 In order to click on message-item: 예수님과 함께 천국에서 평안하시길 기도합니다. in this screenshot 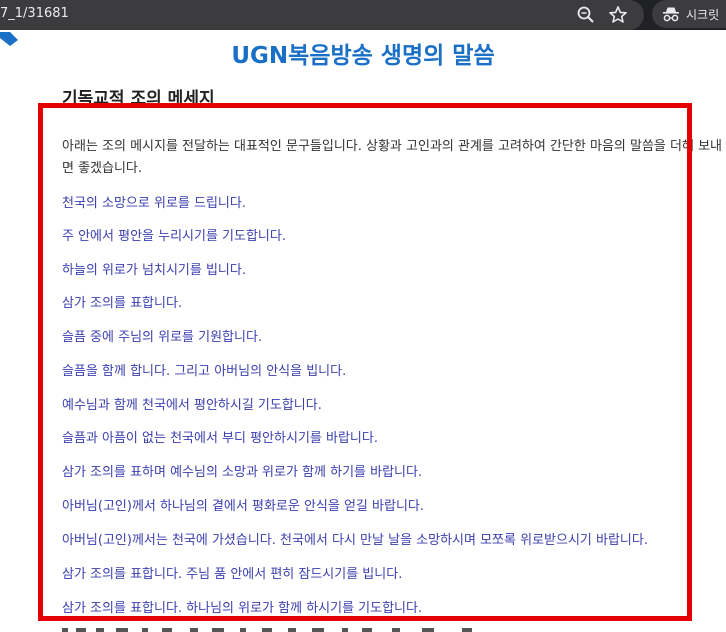, I will do `click(192, 405)`.